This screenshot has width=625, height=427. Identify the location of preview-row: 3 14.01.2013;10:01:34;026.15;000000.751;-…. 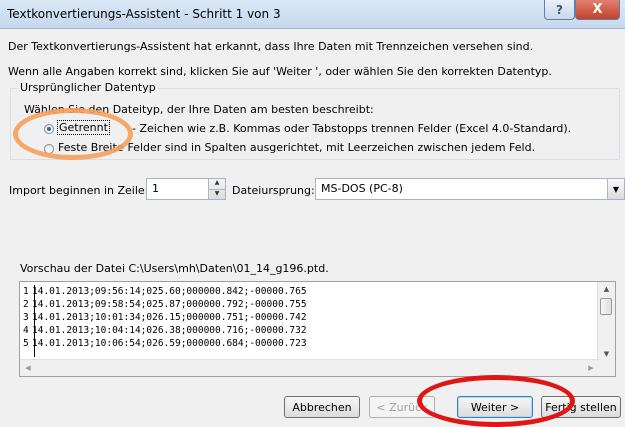
(165, 318).